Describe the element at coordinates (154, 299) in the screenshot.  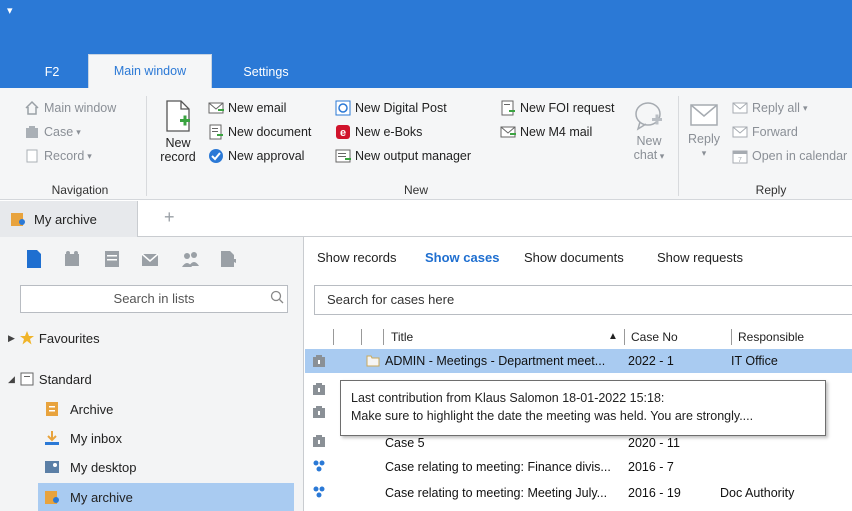
I see `list-search-input: Search in lists` at that location.